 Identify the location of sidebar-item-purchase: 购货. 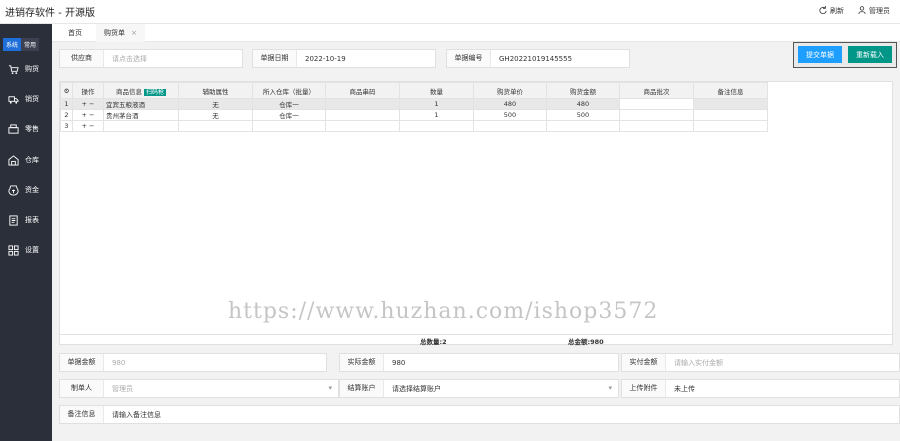
(26, 69).